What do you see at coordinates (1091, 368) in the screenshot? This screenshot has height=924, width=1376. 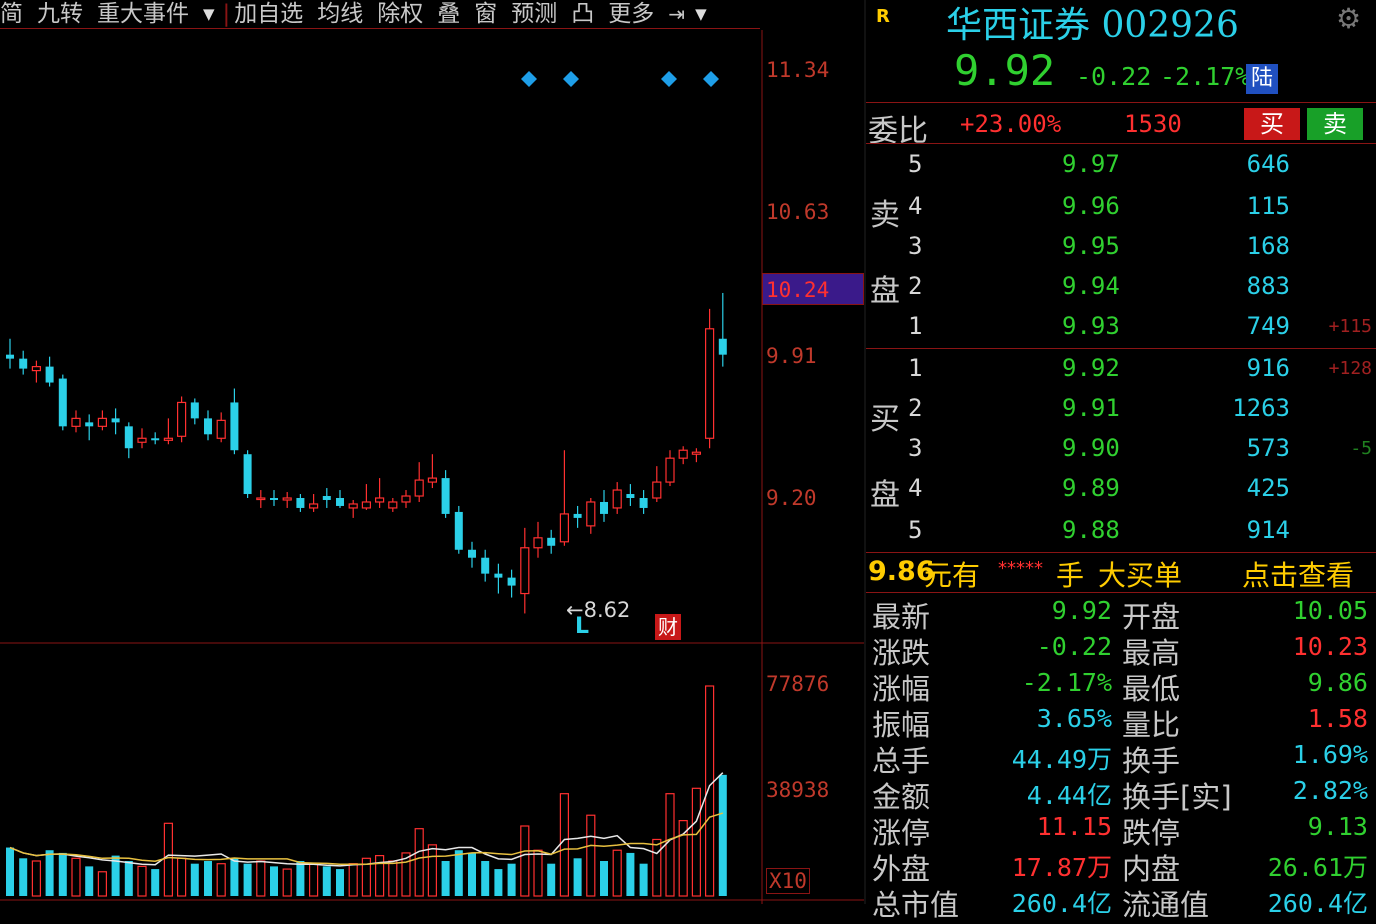 I see `price: 9.92` at bounding box center [1091, 368].